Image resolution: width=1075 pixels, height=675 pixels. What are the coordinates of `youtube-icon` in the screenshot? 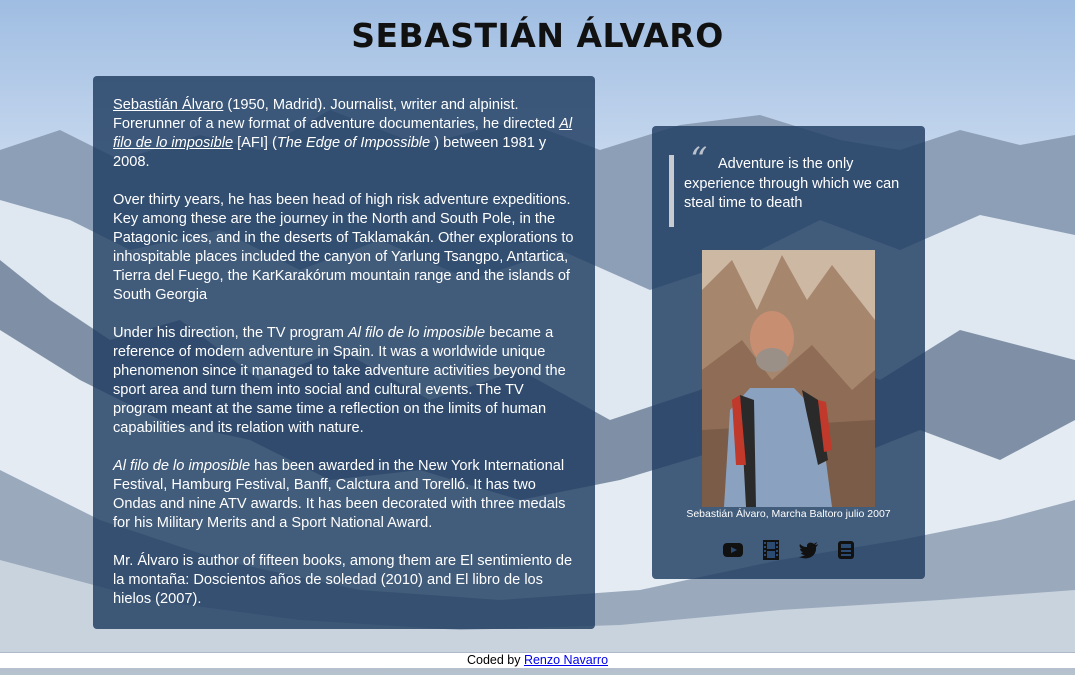 It's located at (733, 550).